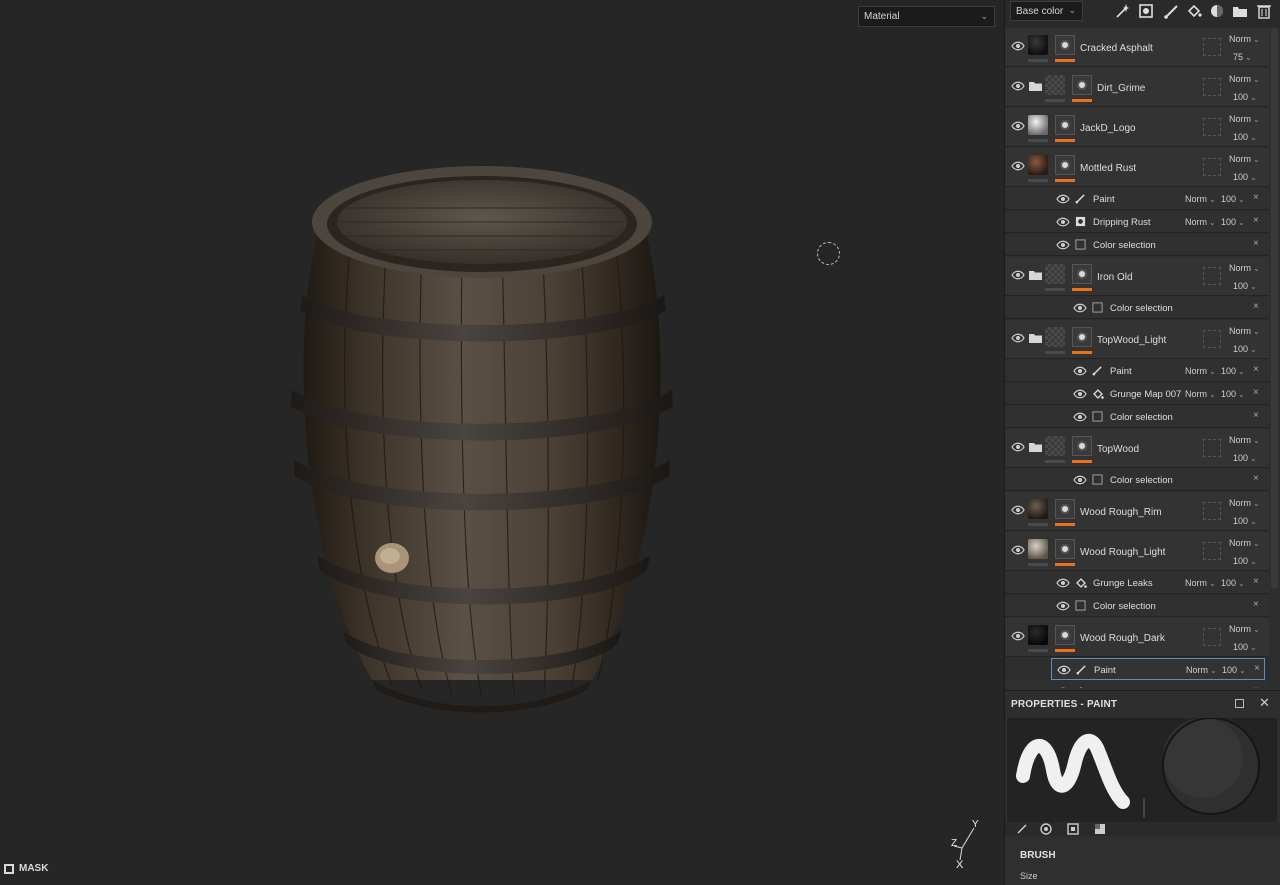 Image resolution: width=1280 pixels, height=885 pixels. What do you see at coordinates (1194, 11) in the screenshot?
I see `add-fill-icon` at bounding box center [1194, 11].